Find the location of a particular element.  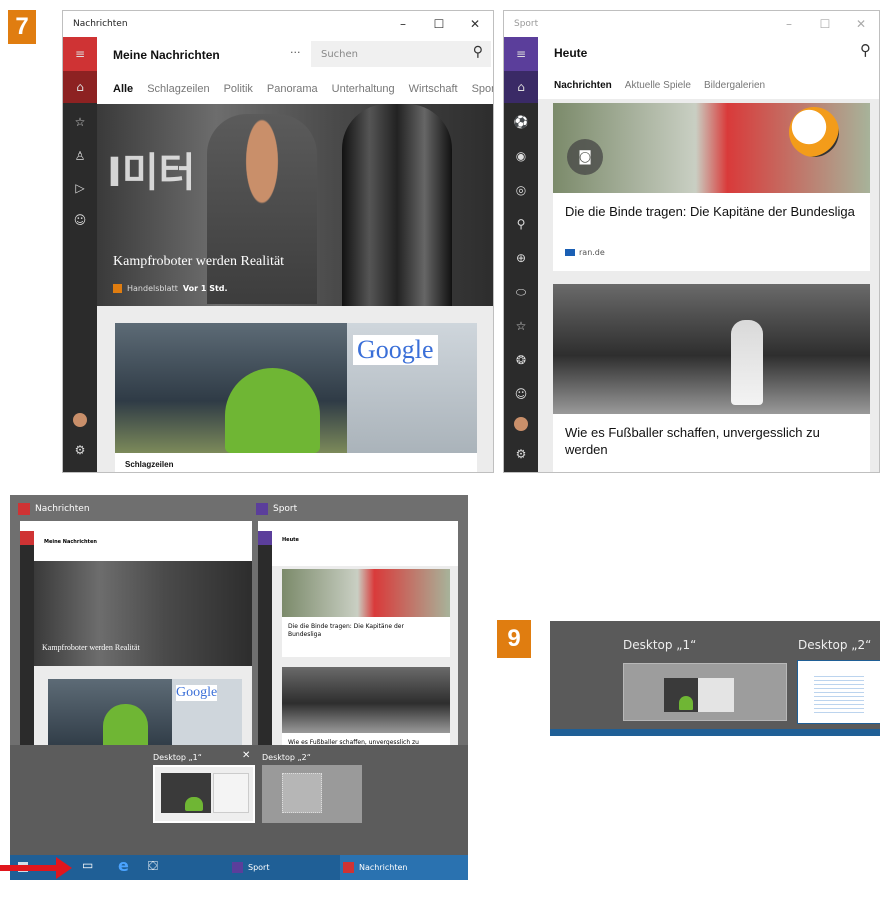

desktop2-label: Desktop „2“ is located at coordinates (286, 757).